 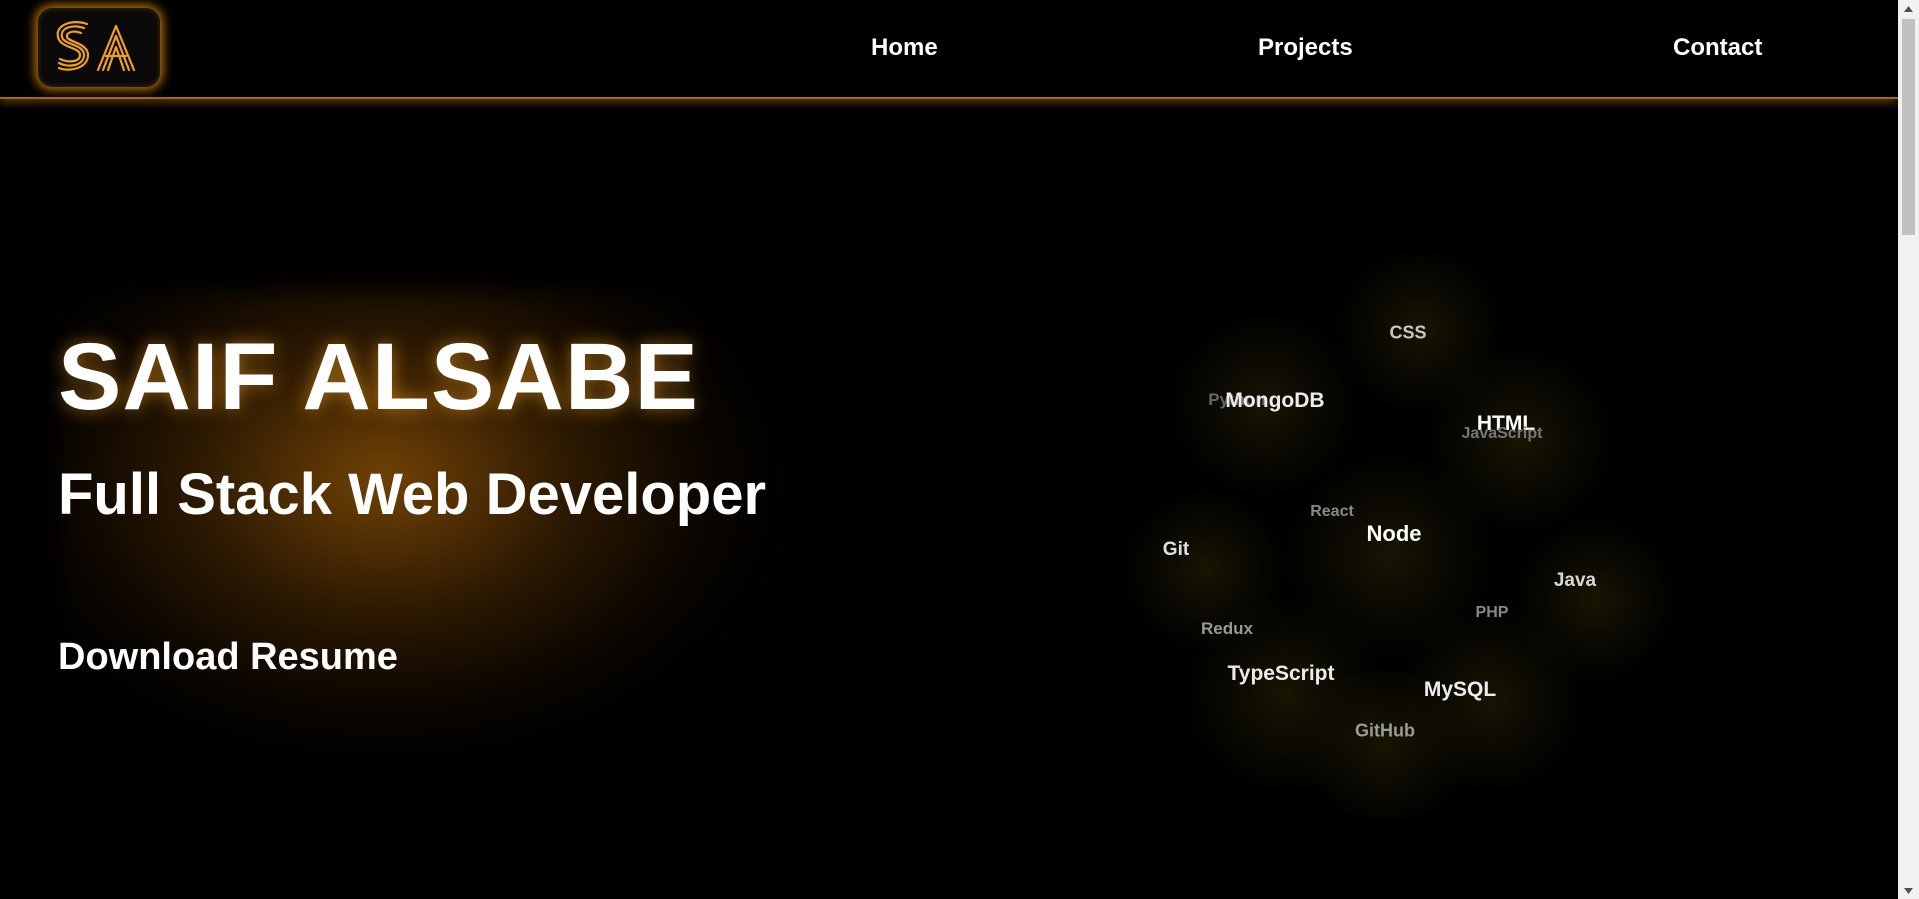 I want to click on triangle-up-icon, so click(x=1908, y=8).